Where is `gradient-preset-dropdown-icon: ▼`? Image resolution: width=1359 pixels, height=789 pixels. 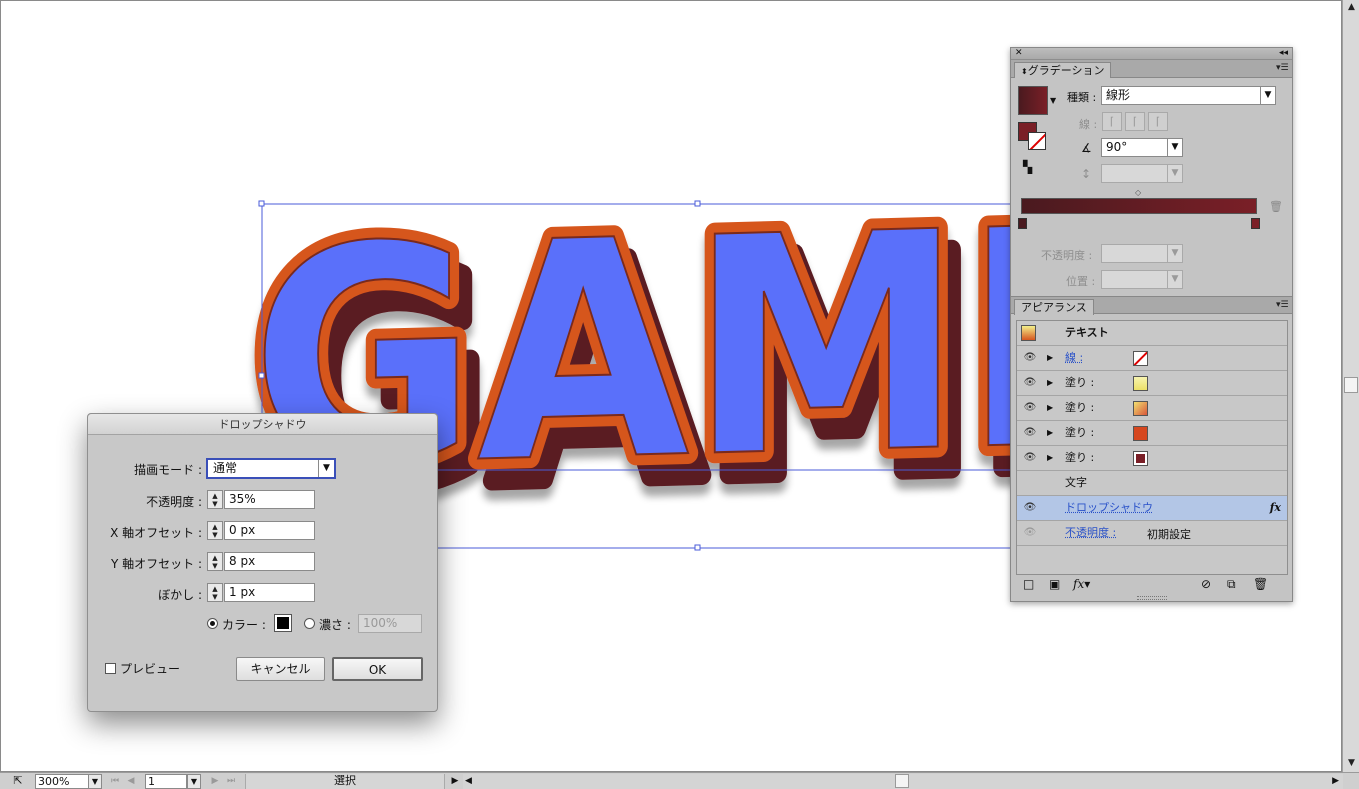 gradient-preset-dropdown-icon: ▼ is located at coordinates (1053, 100).